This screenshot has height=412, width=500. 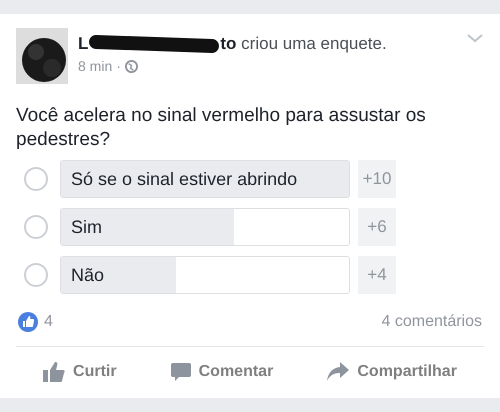 I want to click on vote-count: +10, so click(x=377, y=179).